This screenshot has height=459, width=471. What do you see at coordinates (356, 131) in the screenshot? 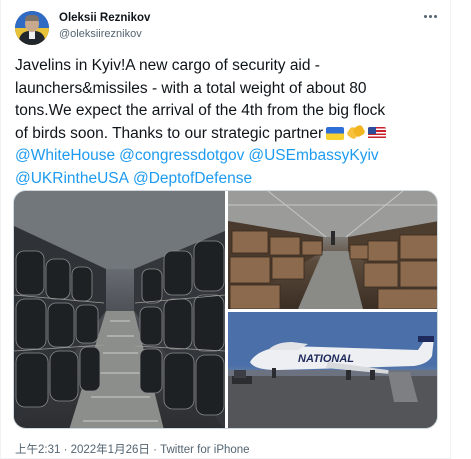
I see `handshake-icon` at bounding box center [356, 131].